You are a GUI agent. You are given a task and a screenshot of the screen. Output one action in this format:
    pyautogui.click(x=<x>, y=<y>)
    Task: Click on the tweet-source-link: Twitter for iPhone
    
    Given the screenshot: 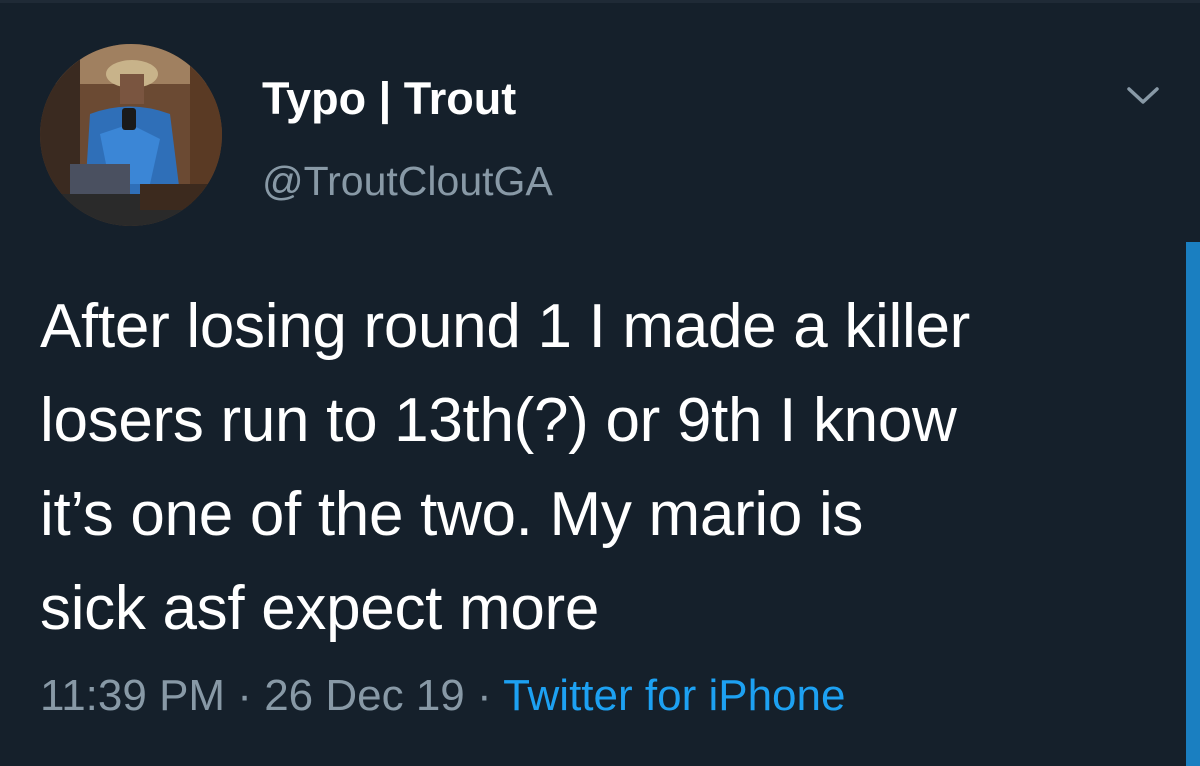 What is the action you would take?
    pyautogui.click(x=674, y=695)
    